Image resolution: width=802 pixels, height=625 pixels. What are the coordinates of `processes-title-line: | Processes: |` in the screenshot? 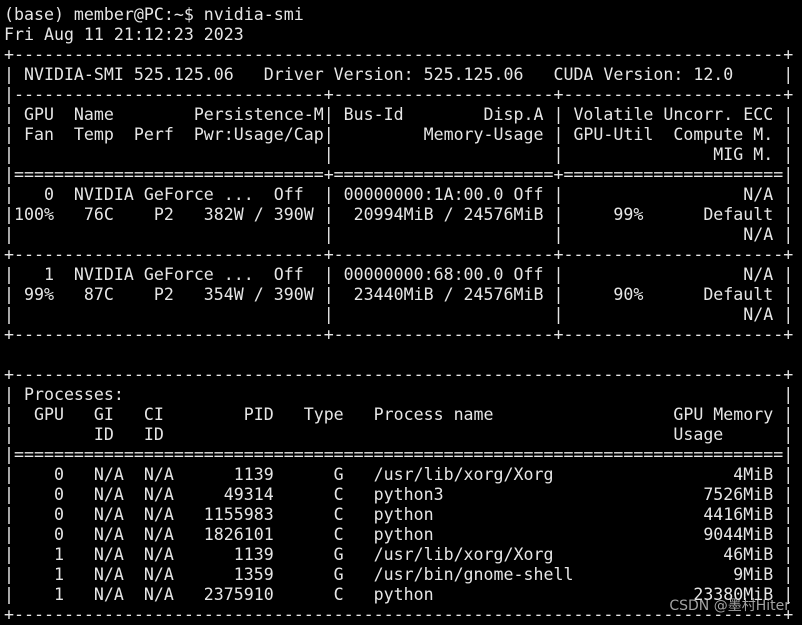 It's located at (399, 394).